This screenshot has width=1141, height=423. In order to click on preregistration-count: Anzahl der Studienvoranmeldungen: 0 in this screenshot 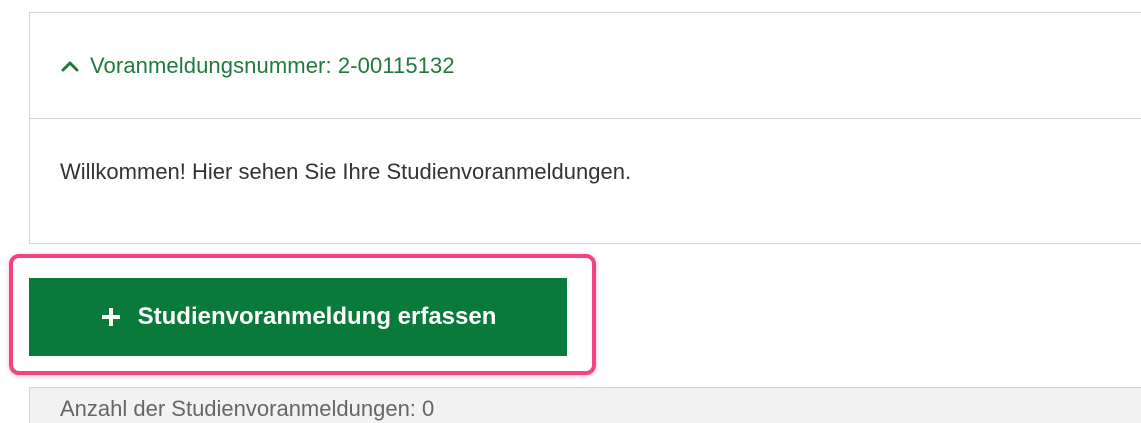, I will do `click(247, 408)`.